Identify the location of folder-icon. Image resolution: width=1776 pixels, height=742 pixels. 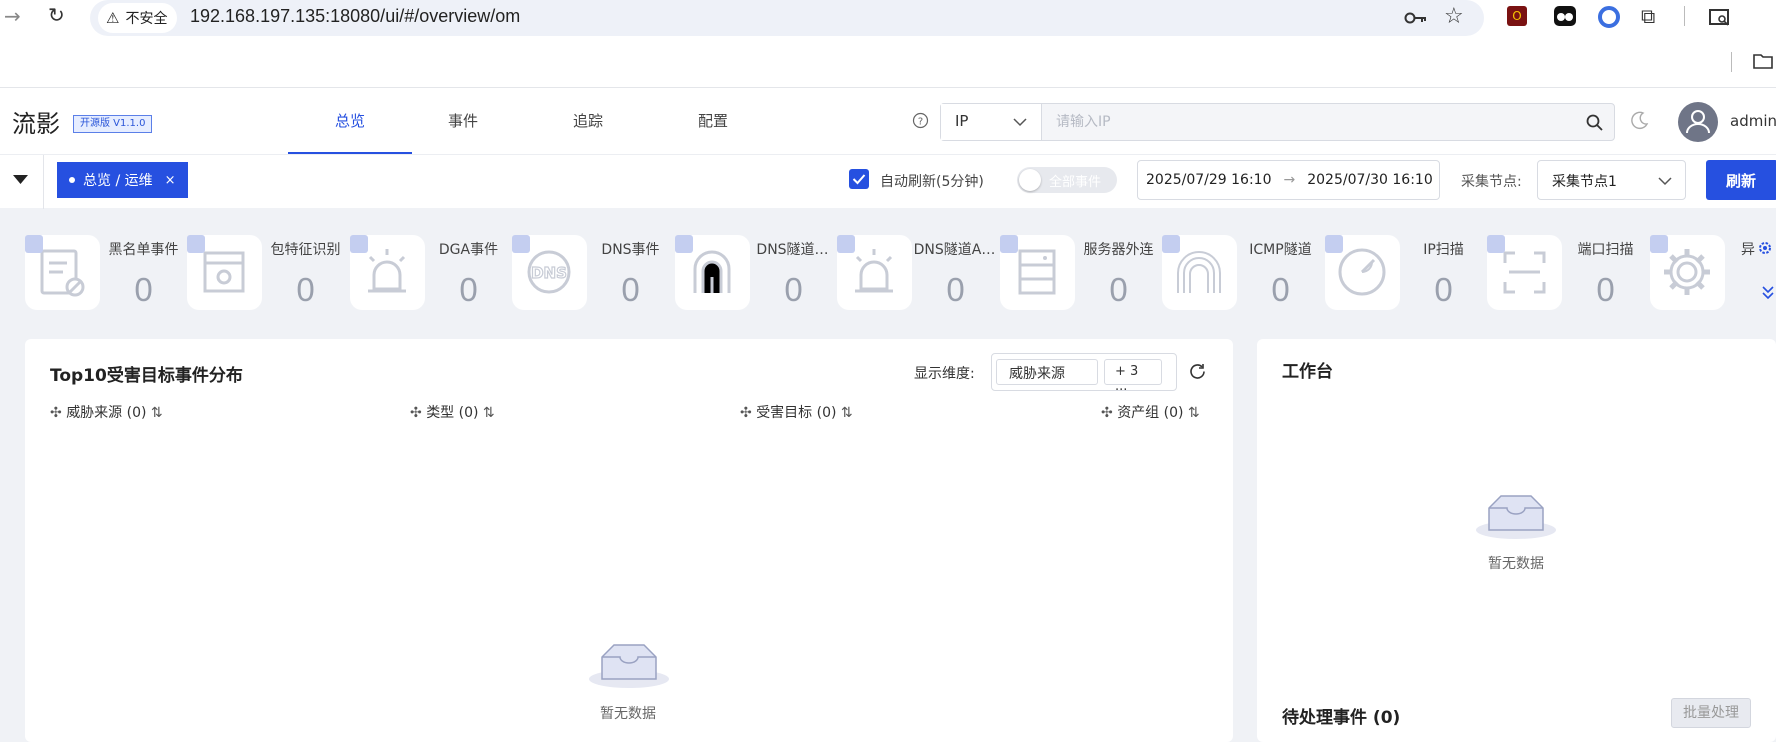
(1763, 61).